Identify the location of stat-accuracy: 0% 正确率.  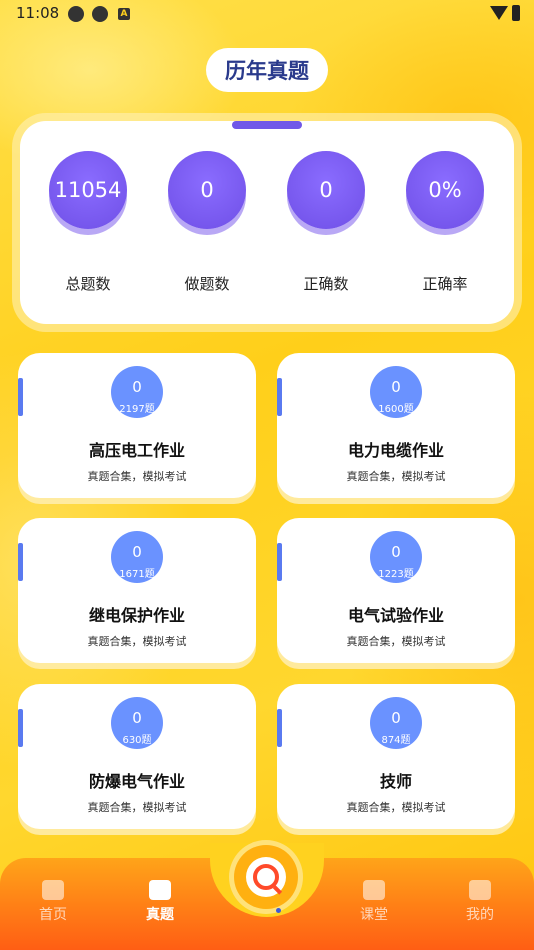
(445, 222).